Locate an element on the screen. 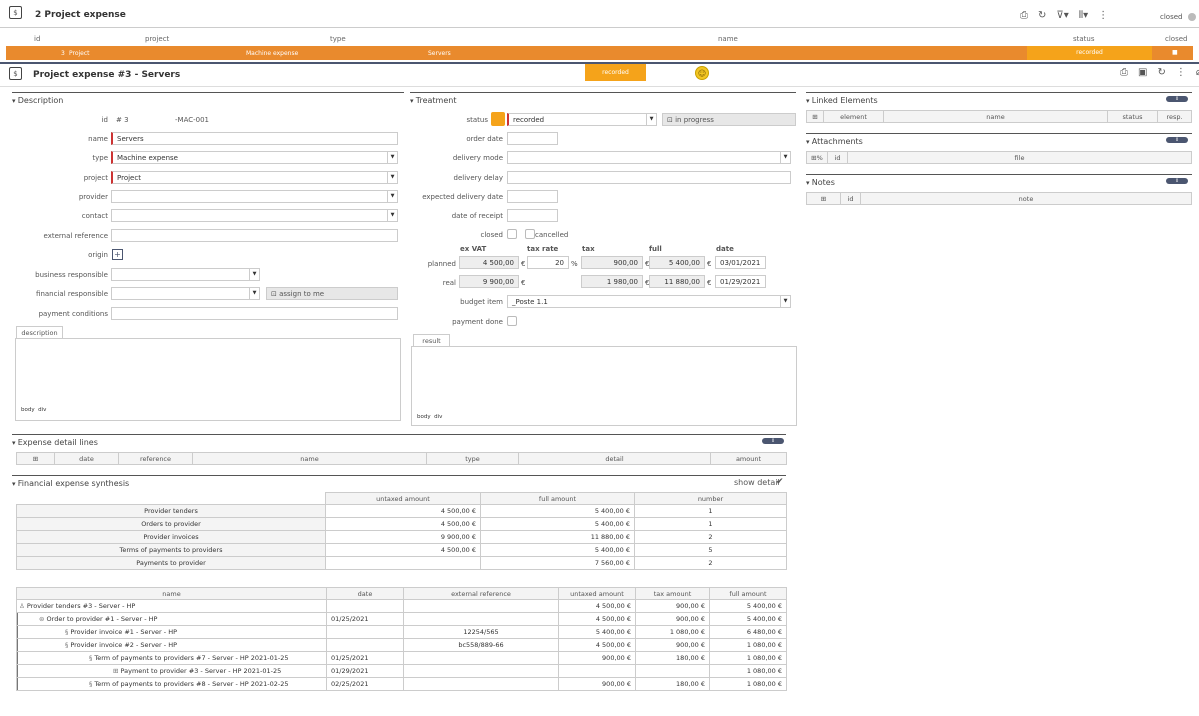  real-date-field: 01/29/2021 is located at coordinates (740, 281).